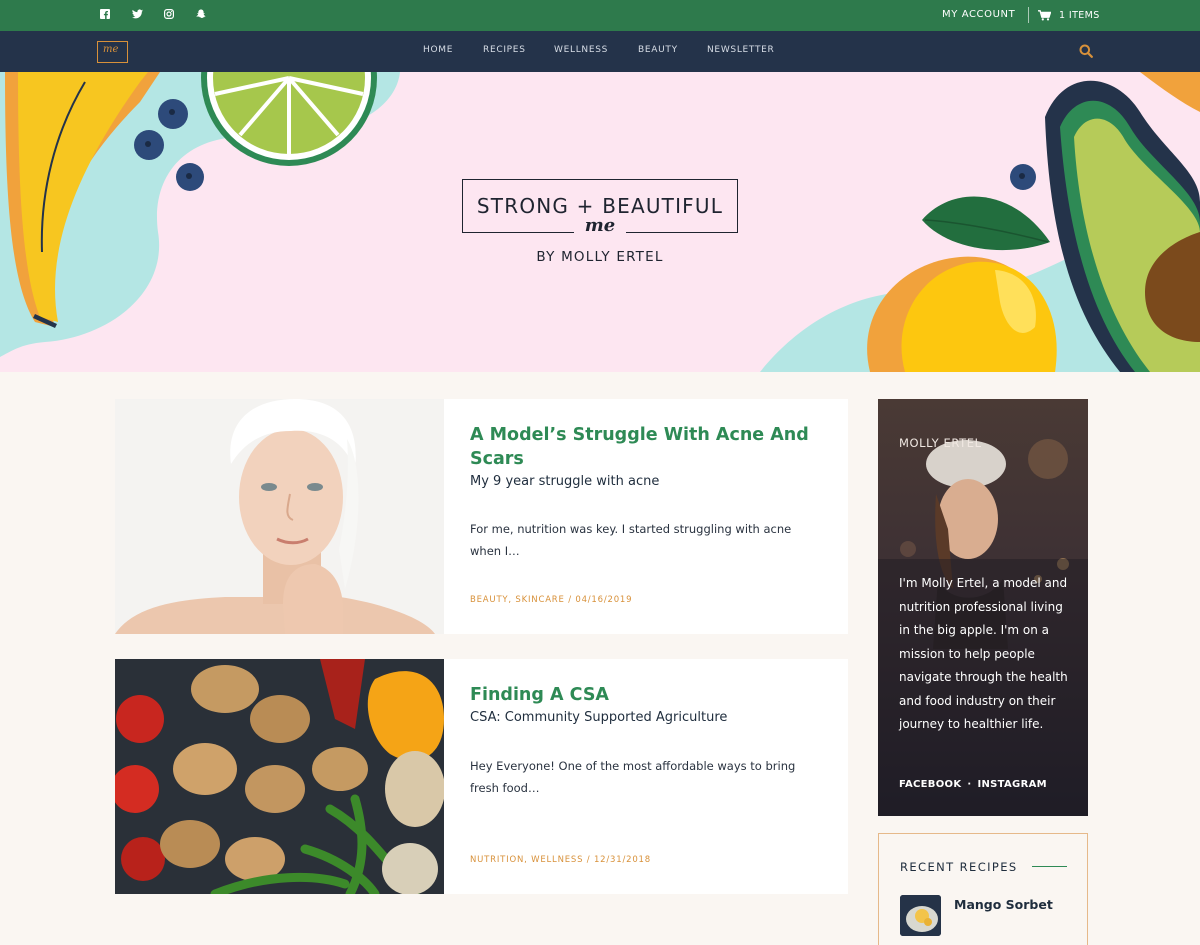  What do you see at coordinates (983, 889) in the screenshot?
I see `recent-recipes-widget: RECENT RECIPES Mango Sorbet` at bounding box center [983, 889].